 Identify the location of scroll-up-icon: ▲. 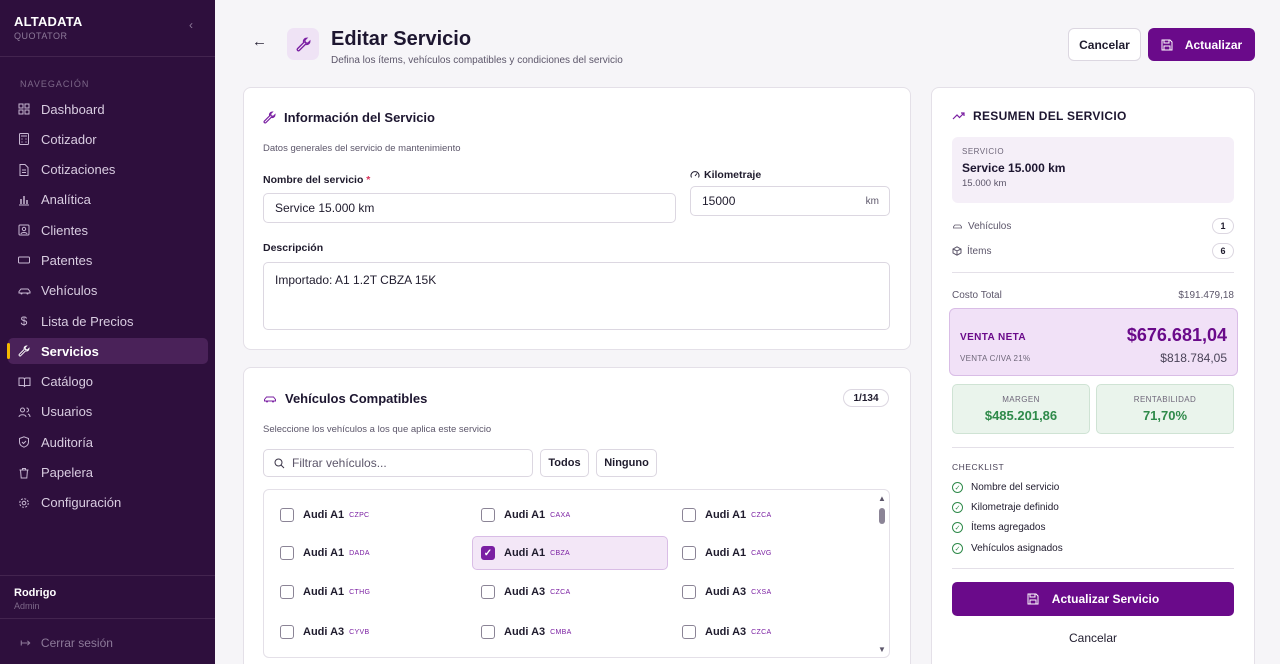
(882, 498).